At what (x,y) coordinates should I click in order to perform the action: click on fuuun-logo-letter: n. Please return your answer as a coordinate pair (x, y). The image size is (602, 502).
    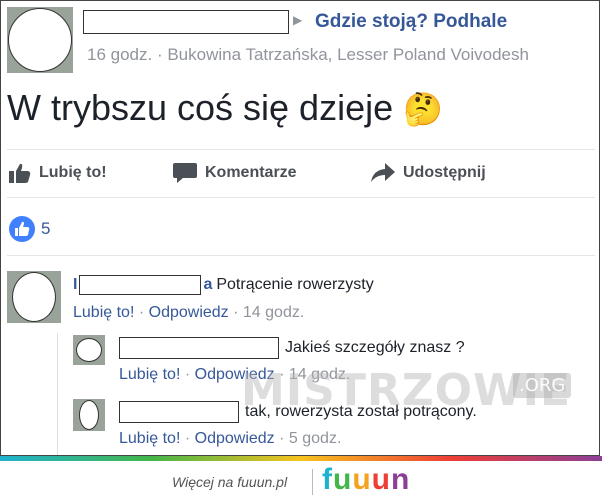
    Looking at the image, I should click on (400, 479).